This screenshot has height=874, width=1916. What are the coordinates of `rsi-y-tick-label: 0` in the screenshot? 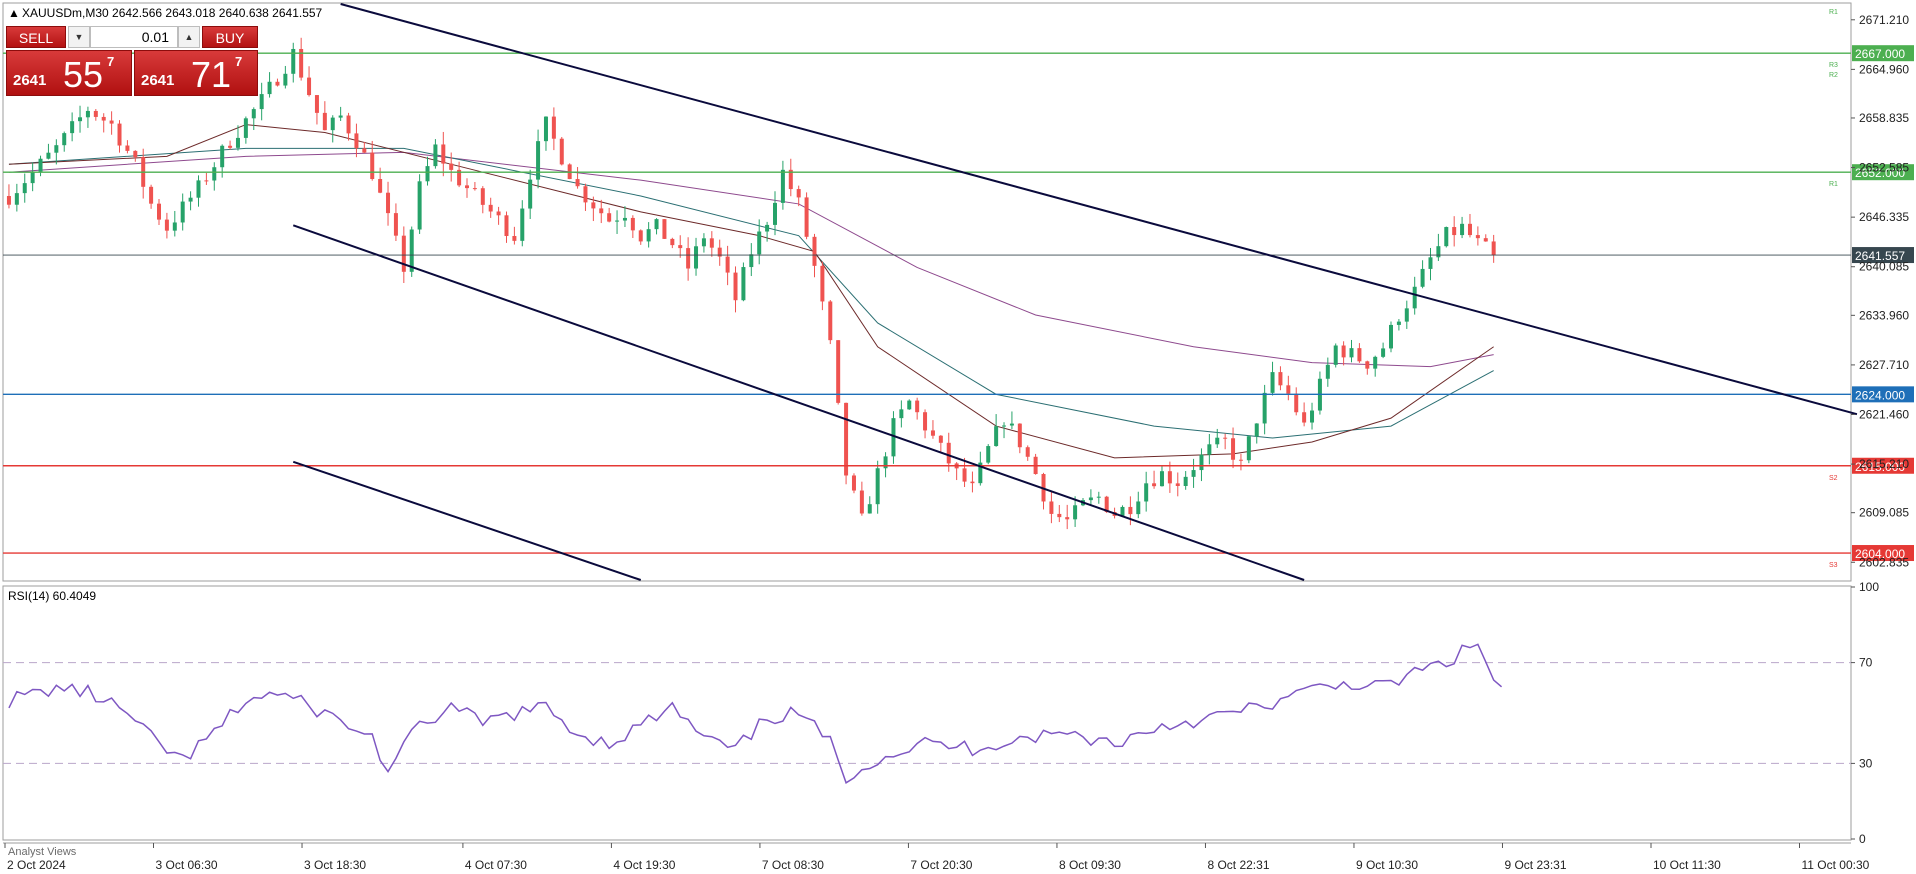 It's located at (1862, 839).